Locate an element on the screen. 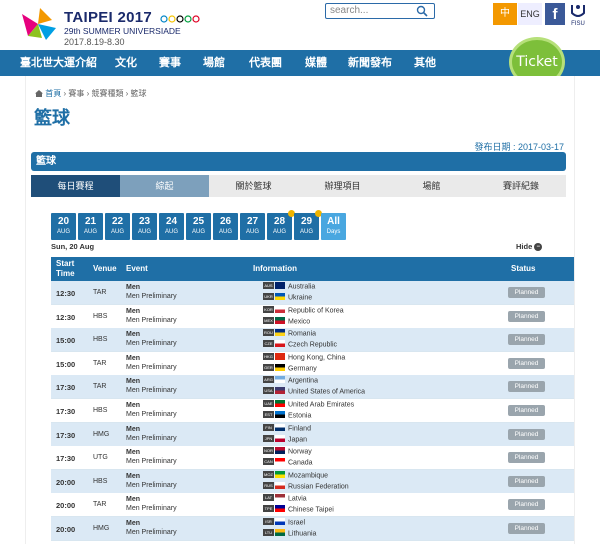 The height and width of the screenshot is (544, 600). row-team-1: NOR Norway is located at coordinates (287, 451).